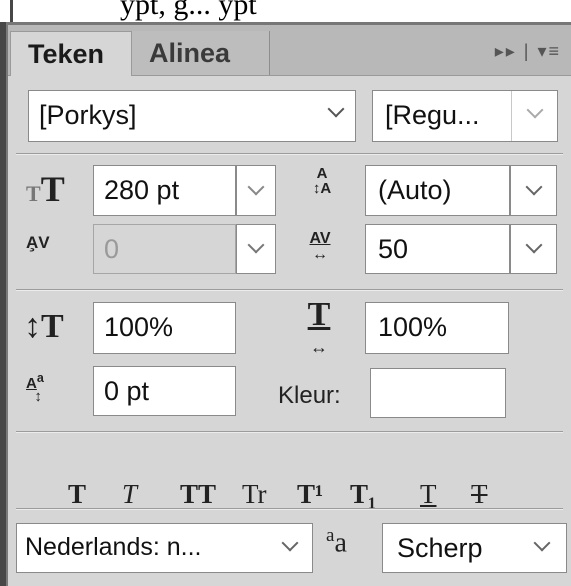 This screenshot has width=571, height=586. I want to click on leading-dropdown-button, so click(533, 190).